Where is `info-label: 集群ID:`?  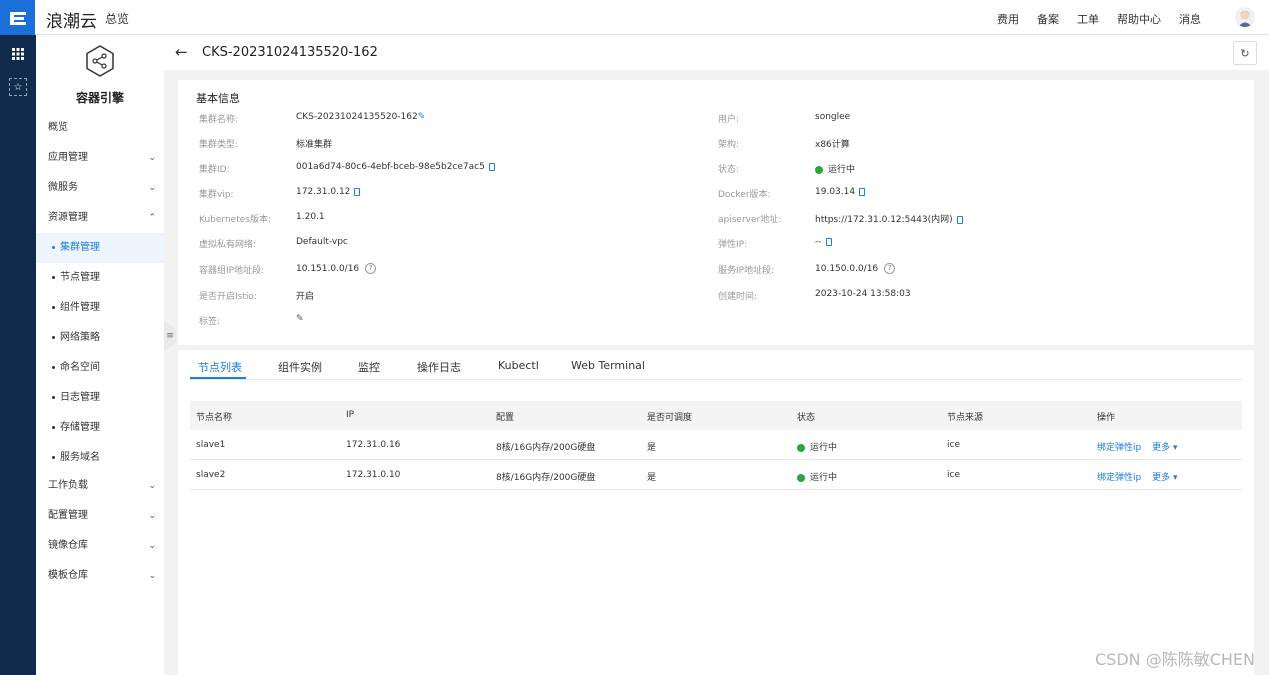
info-label: 集群ID: is located at coordinates (214, 170).